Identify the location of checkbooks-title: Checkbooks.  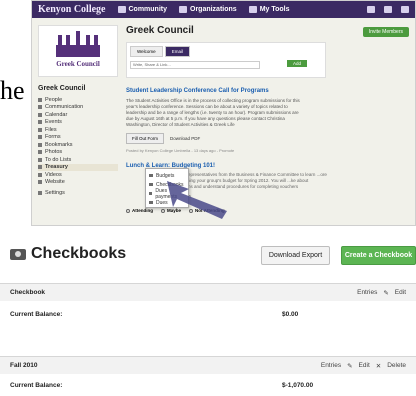
(79, 253).